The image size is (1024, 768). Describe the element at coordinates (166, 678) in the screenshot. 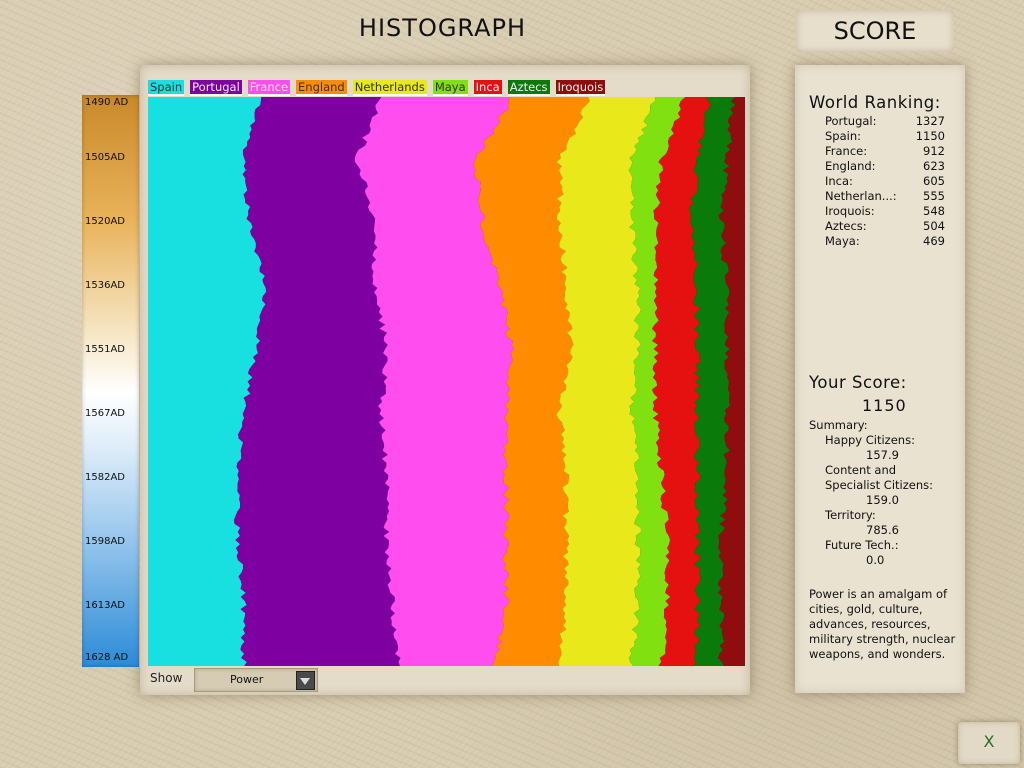

I see `show-label: Show` at that location.